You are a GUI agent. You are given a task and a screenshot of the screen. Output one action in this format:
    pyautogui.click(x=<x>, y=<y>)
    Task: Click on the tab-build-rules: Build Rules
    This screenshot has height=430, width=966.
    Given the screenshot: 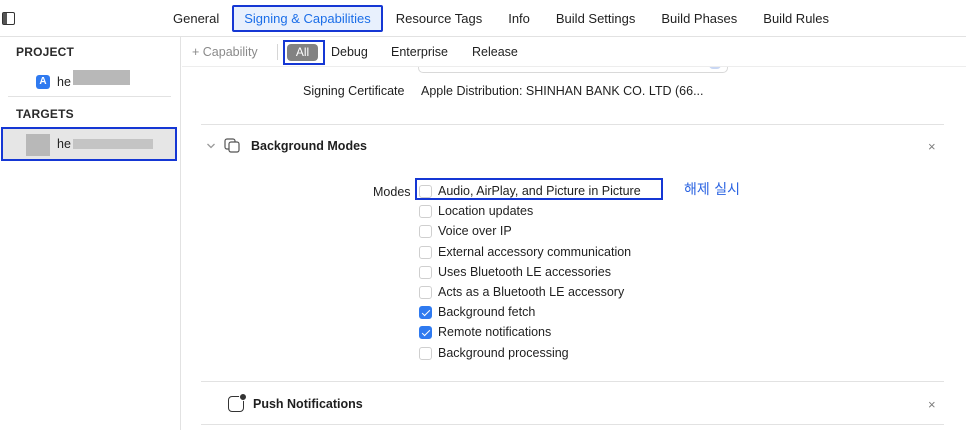 What is the action you would take?
    pyautogui.click(x=796, y=18)
    